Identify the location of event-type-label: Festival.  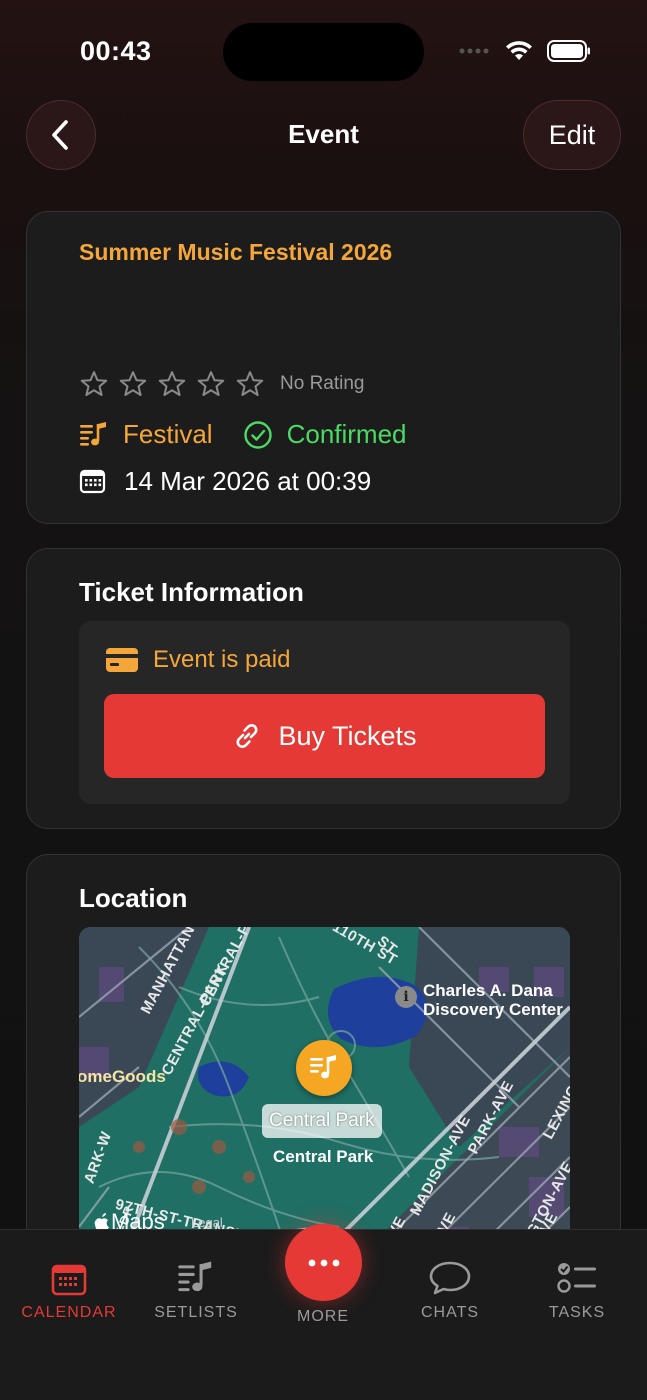
(168, 434).